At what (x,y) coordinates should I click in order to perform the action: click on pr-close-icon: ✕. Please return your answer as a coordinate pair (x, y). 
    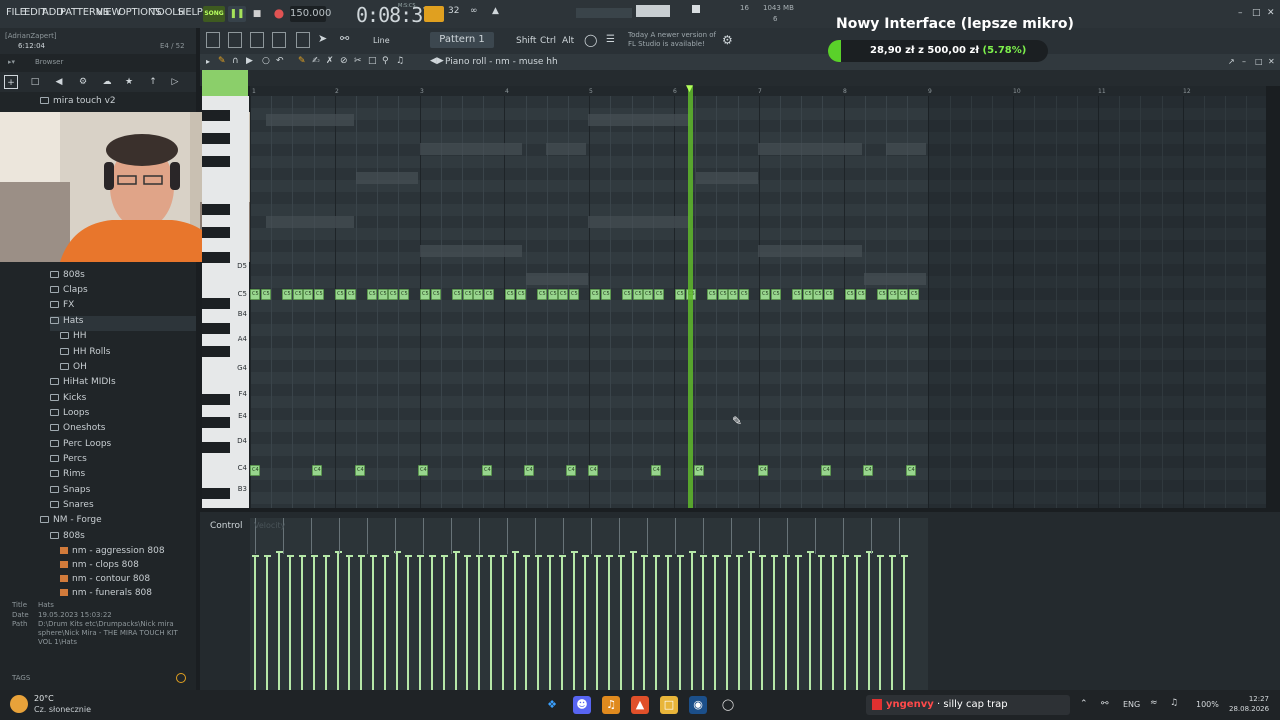
    Looking at the image, I should click on (1271, 61).